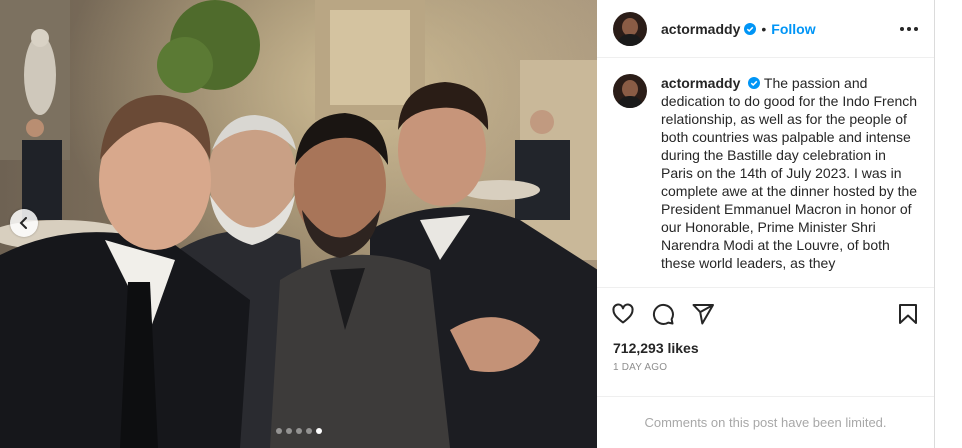 This screenshot has width=962, height=448. Describe the element at coordinates (765, 422) in the screenshot. I see `comments-limited-notice: Comments on this post have been limited.` at that location.